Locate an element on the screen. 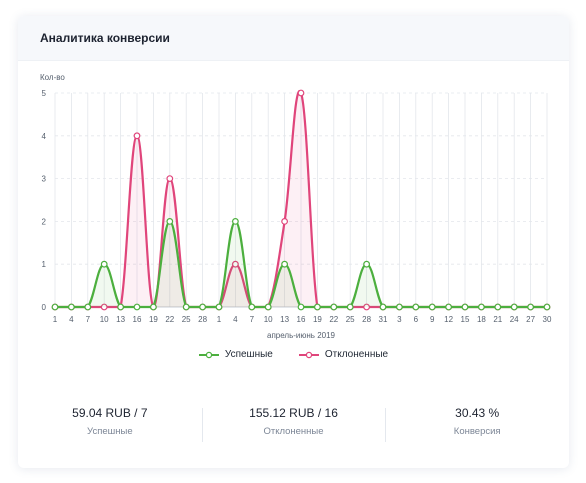 This screenshot has height=483, width=586. x-tick-label: 24 is located at coordinates (514, 319).